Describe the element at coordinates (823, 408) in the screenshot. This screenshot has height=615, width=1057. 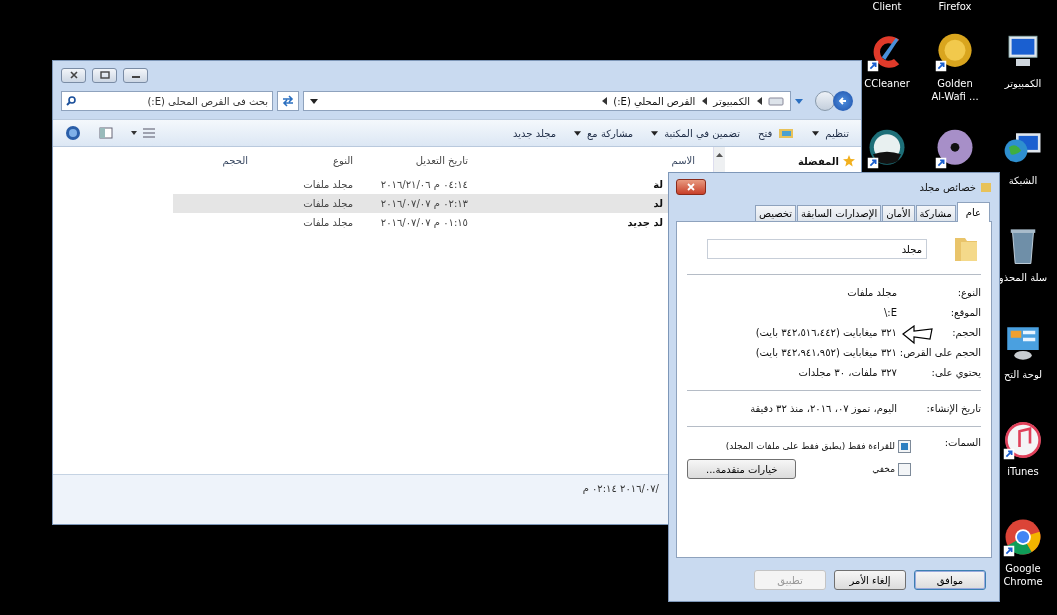
I see `property-value: اليوم، تموز ٠٧، ٢٠١٦، منذ ٣٢ دقيقة` at that location.